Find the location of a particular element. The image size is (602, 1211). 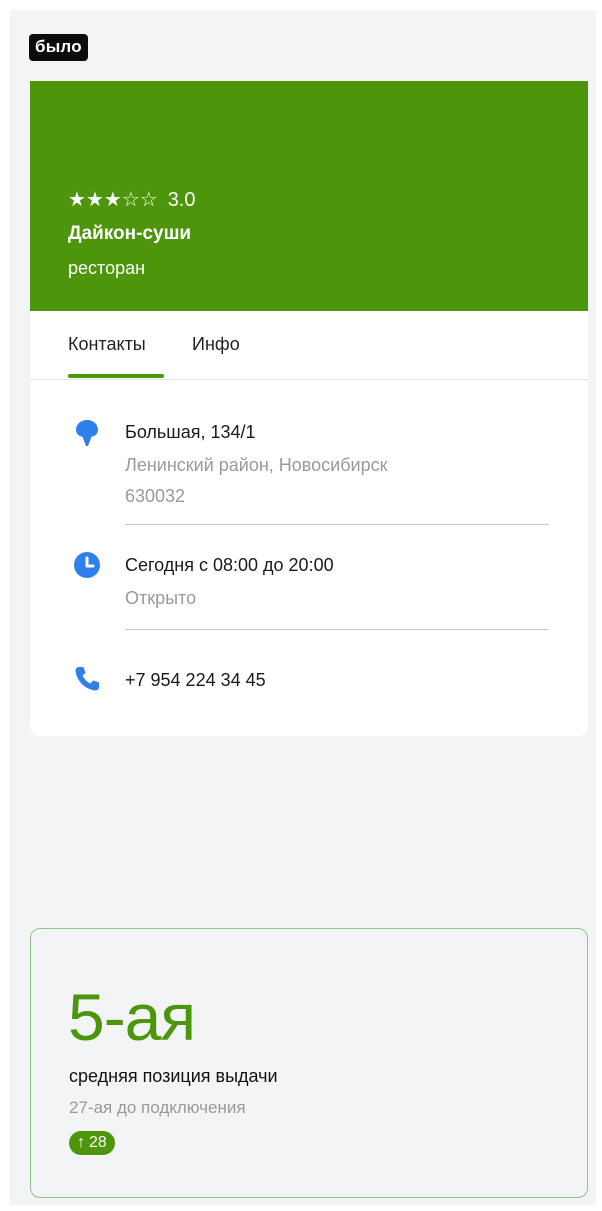

tab-bar: Контакты Инфо is located at coordinates (309, 345).